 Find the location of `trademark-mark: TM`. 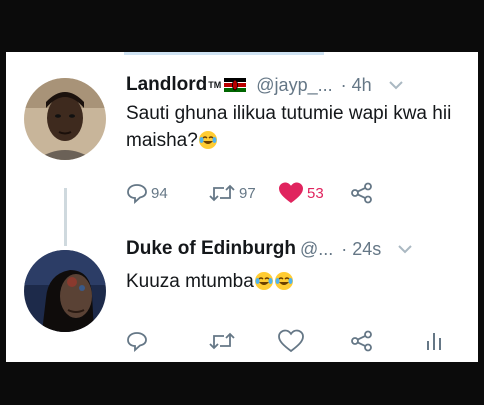

trademark-mark: TM is located at coordinates (215, 85).